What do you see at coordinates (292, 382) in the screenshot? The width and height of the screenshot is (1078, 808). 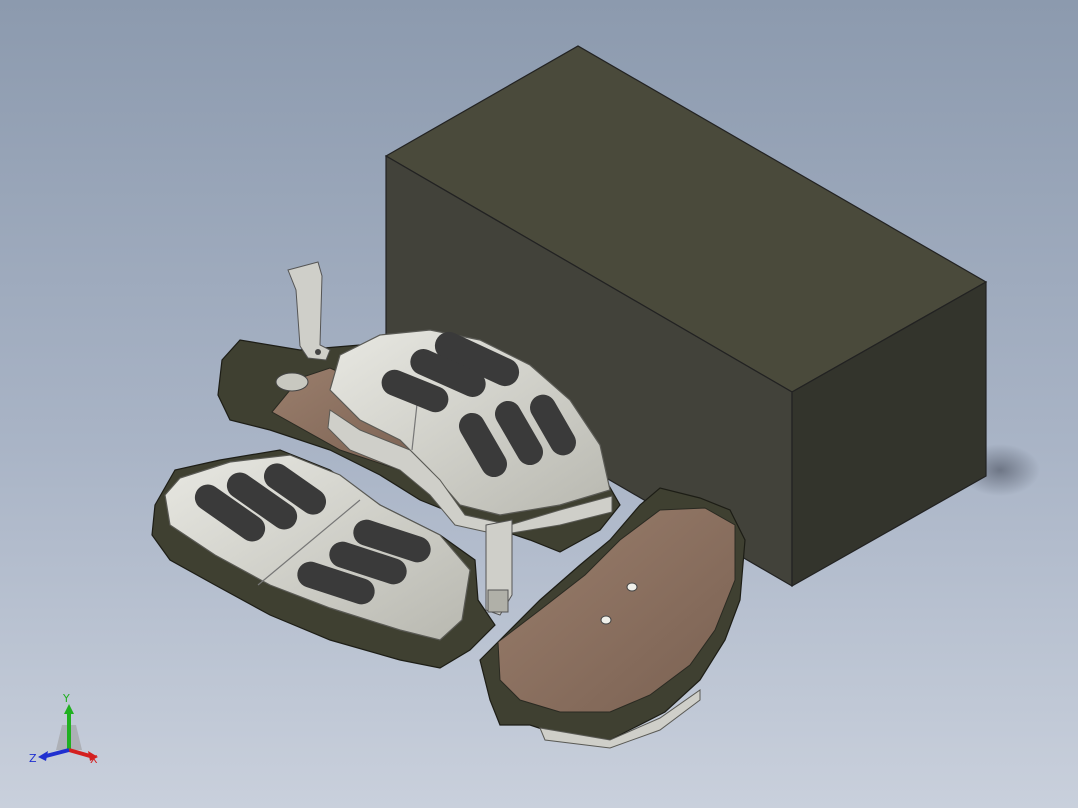 I see `rear-pad-mount-hole` at bounding box center [292, 382].